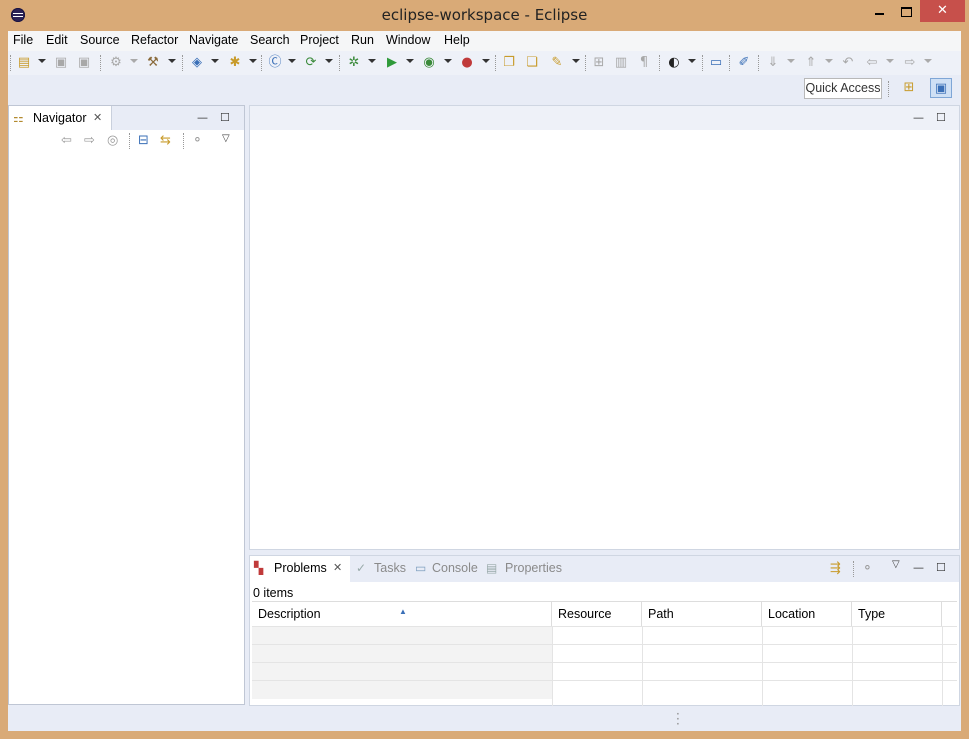 The image size is (969, 739). Describe the element at coordinates (292, 61) in the screenshot. I see `new-class-dropdown-icon` at that location.